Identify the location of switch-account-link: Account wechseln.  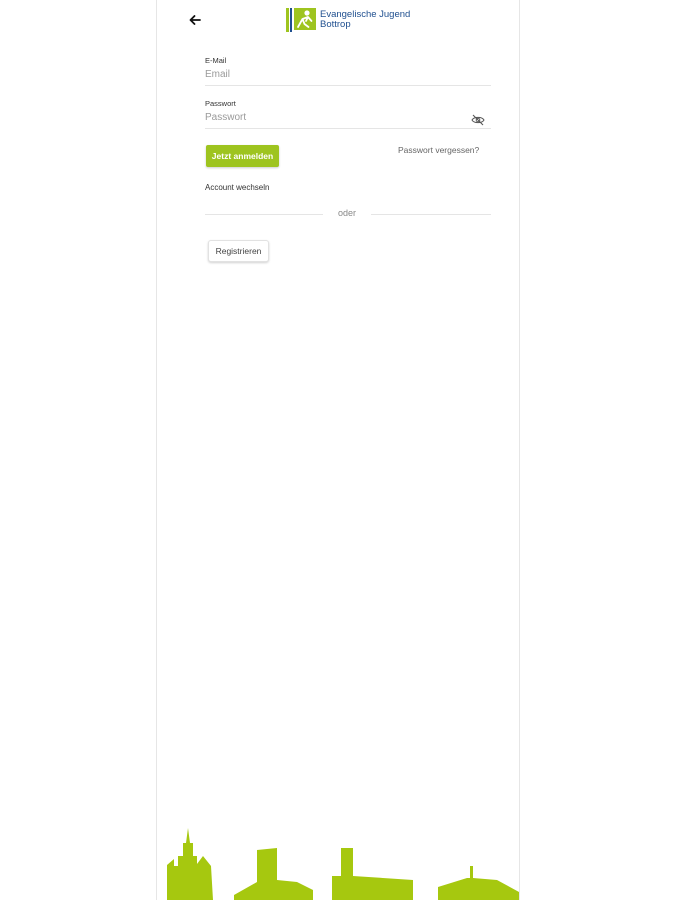
(237, 187).